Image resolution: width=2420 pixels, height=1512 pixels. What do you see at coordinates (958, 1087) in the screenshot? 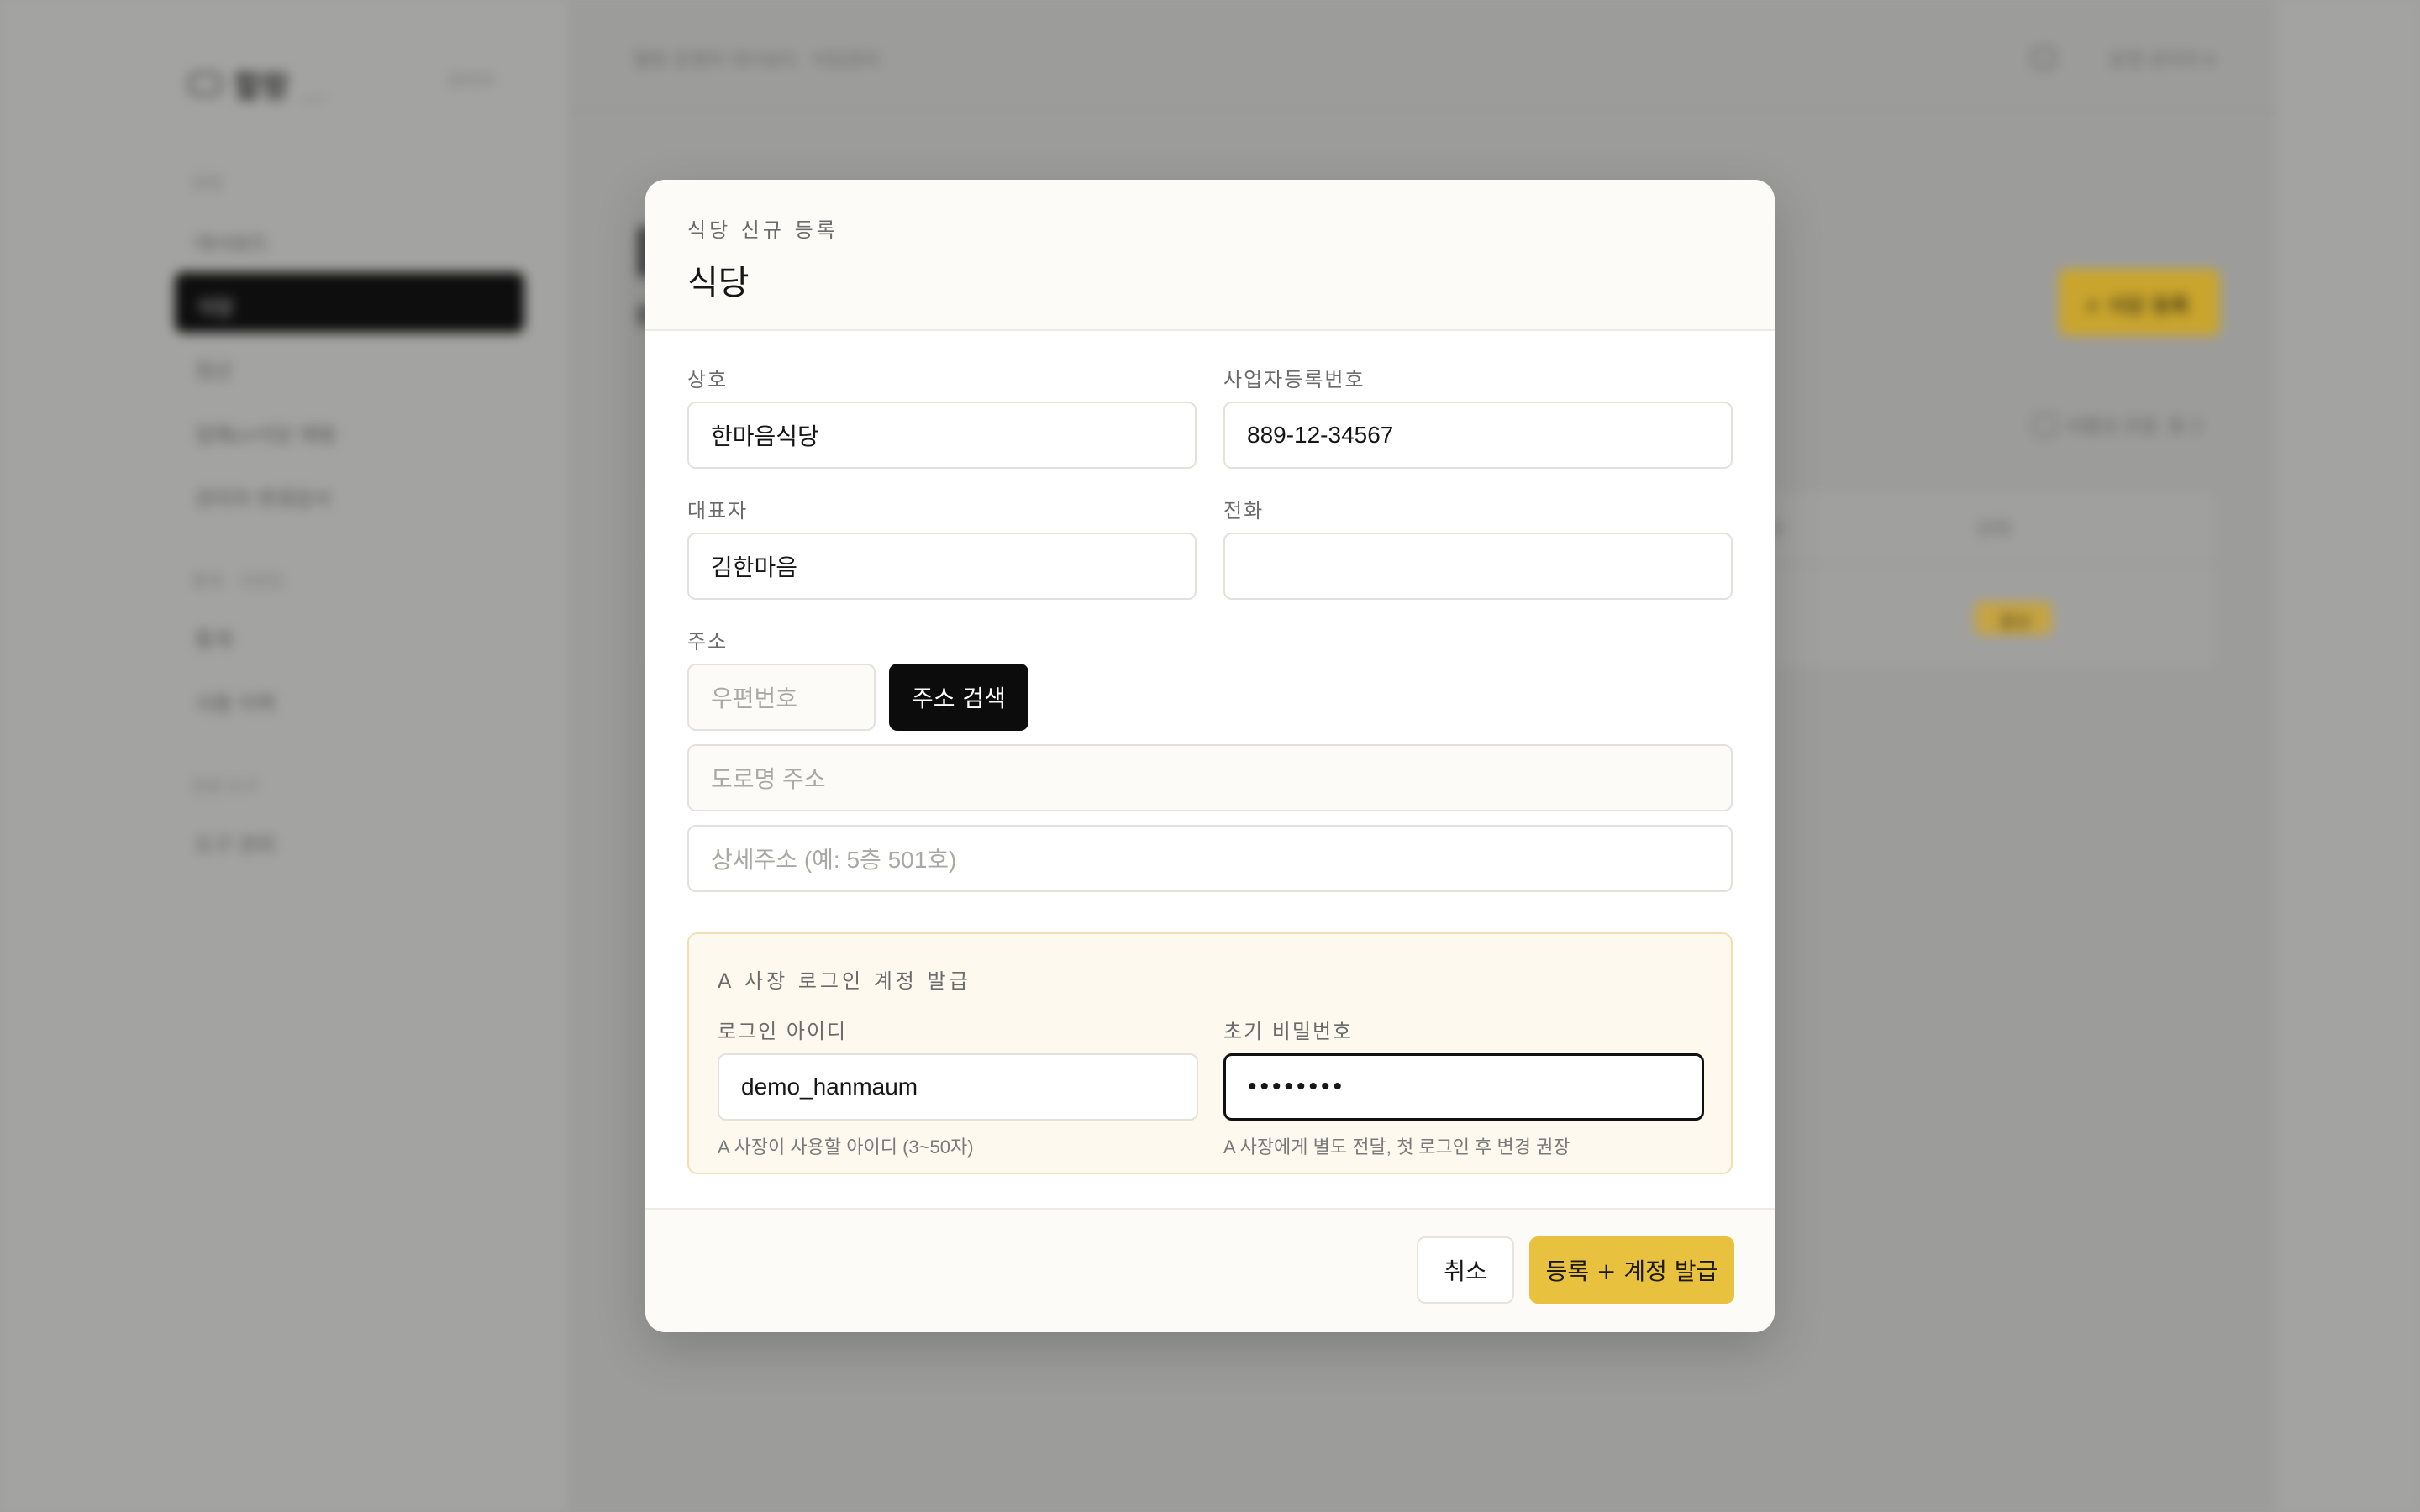
I see `login-id-input: demo_hanmaum` at bounding box center [958, 1087].